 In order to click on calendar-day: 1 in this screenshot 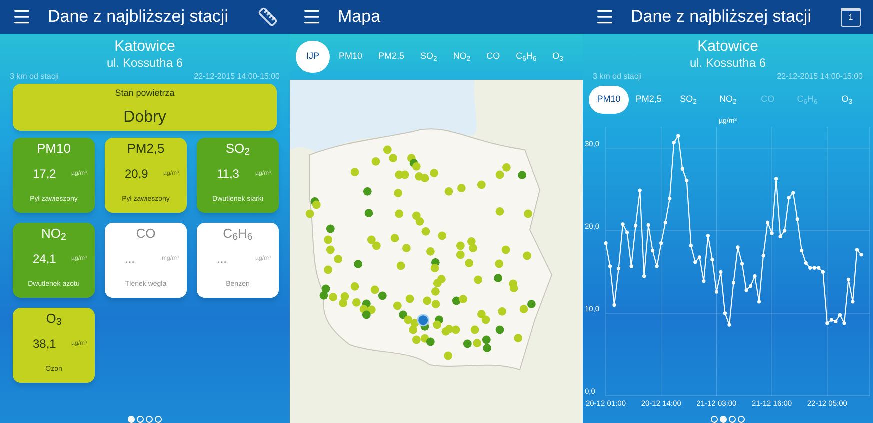, I will do `click(851, 18)`.